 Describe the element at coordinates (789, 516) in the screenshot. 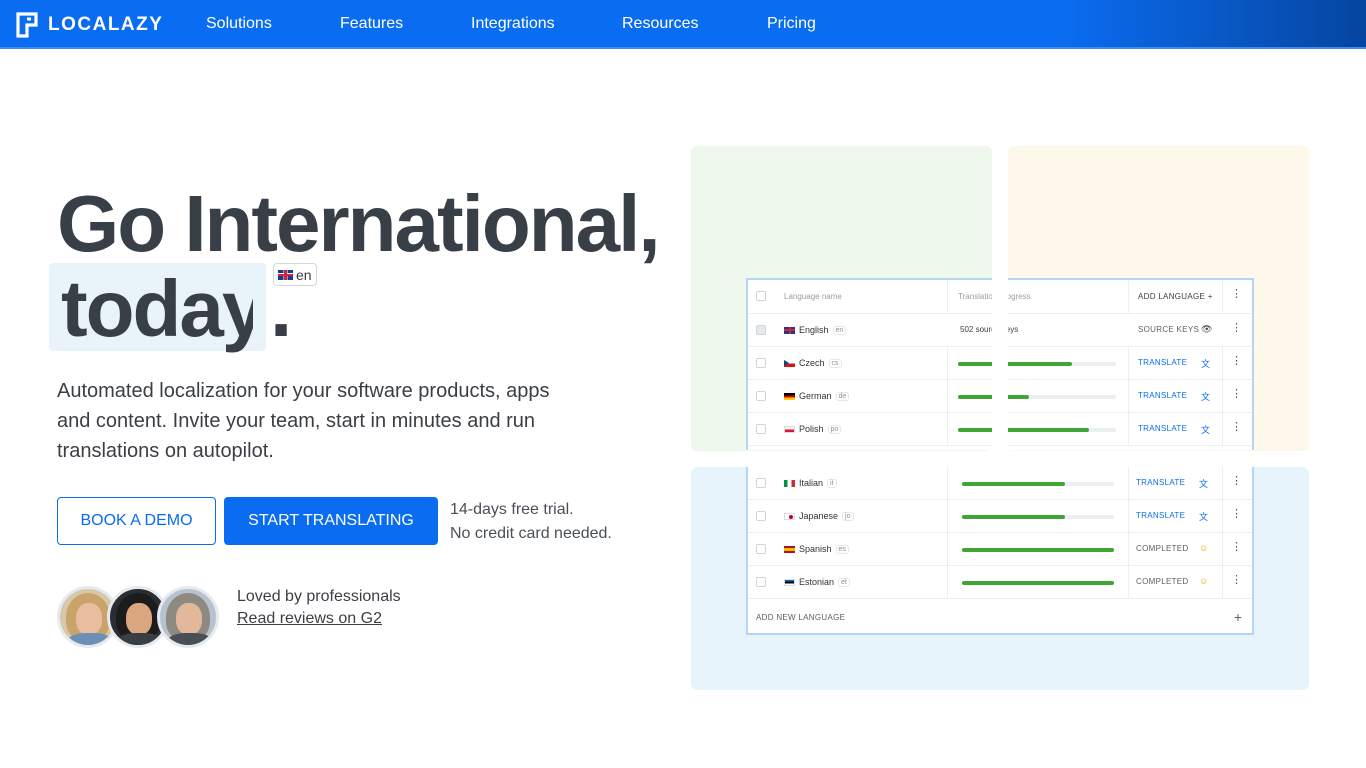

I see `jp-flag-icon` at that location.